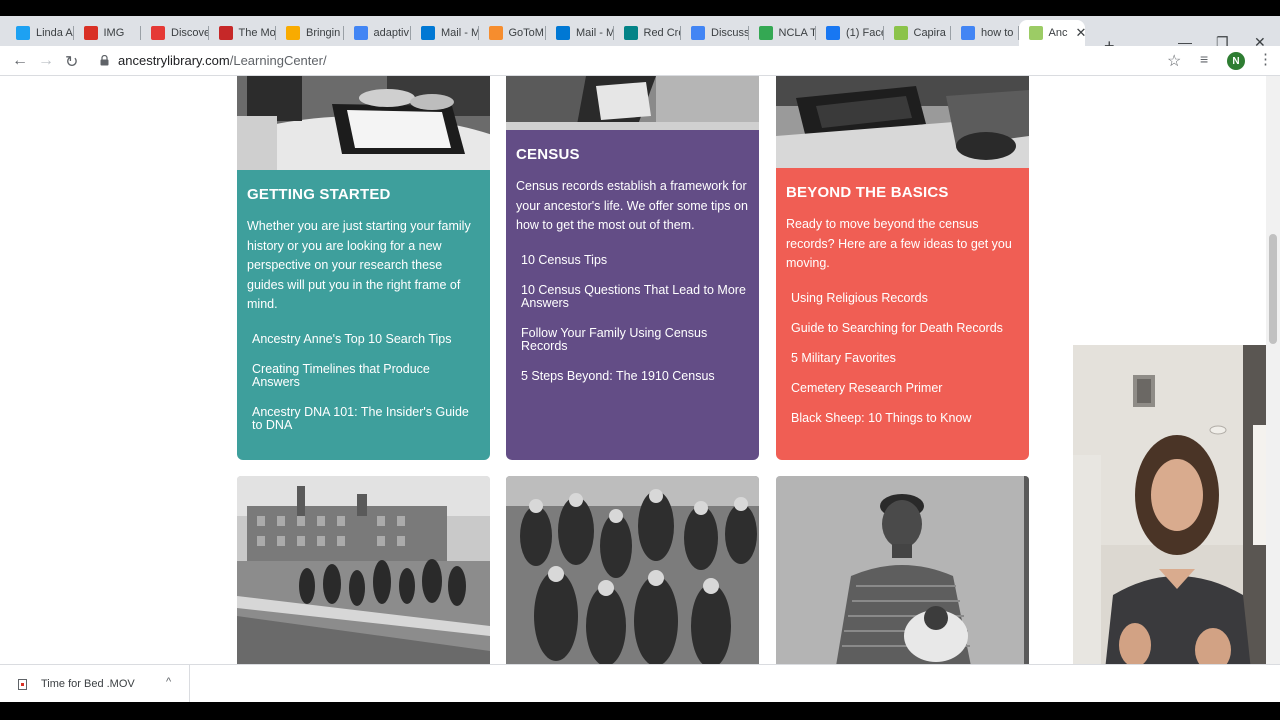  What do you see at coordinates (867, 192) in the screenshot?
I see `card-title: BEYOND THE BASICS` at bounding box center [867, 192].